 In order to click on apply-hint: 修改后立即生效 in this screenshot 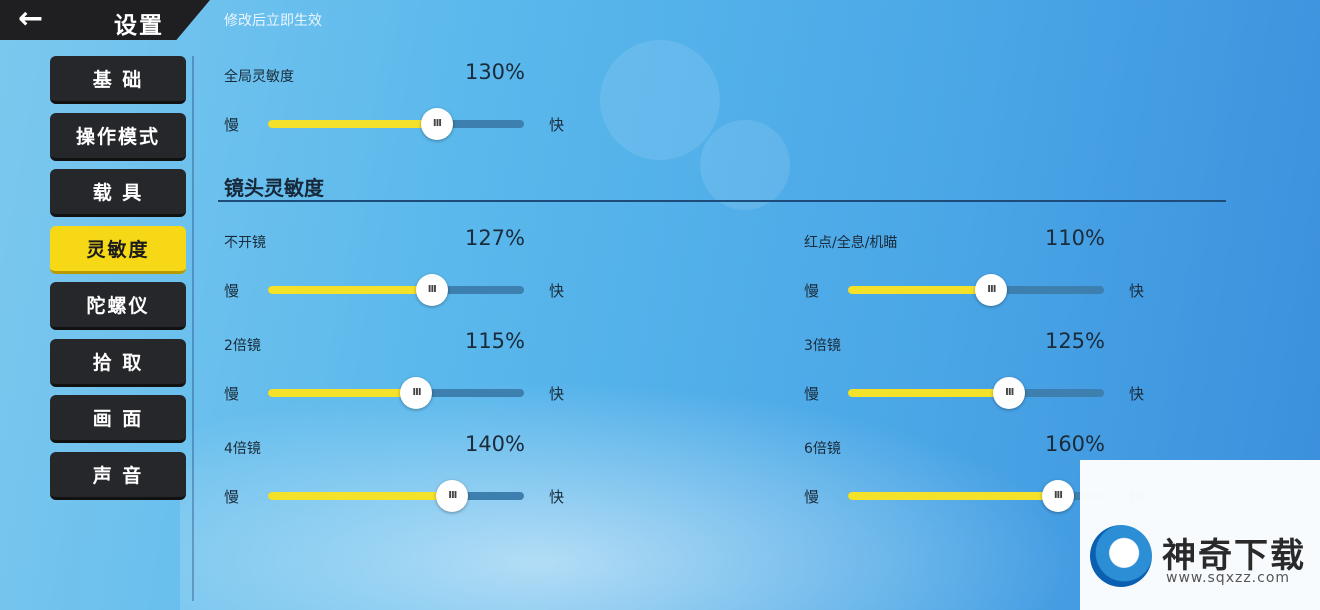, I will do `click(273, 21)`.